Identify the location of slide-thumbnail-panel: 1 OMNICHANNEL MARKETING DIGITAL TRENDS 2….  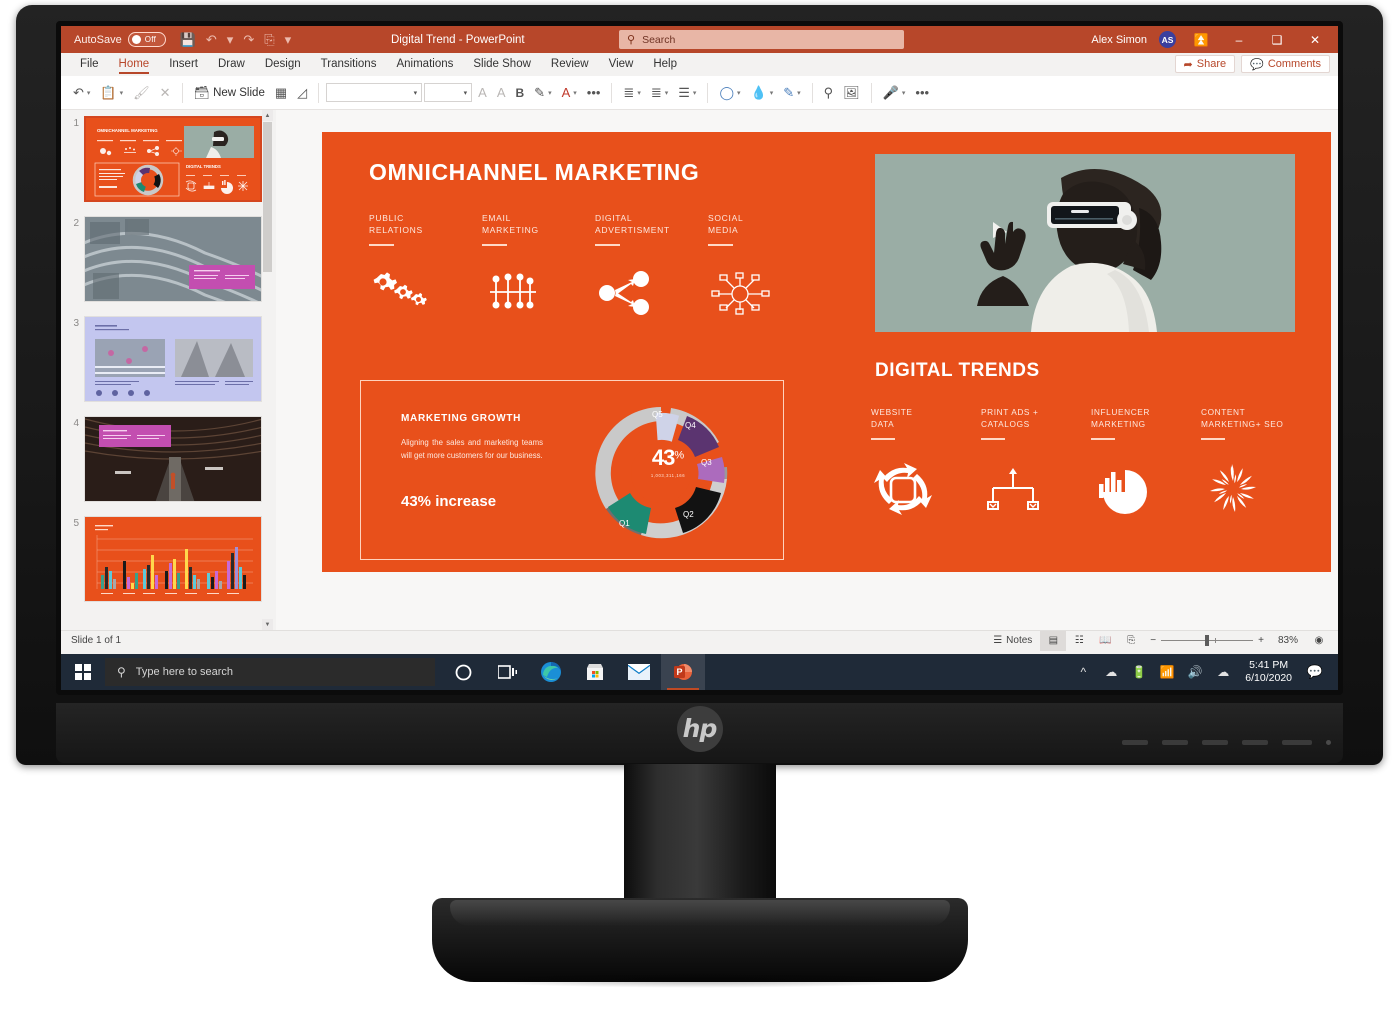
(168, 370).